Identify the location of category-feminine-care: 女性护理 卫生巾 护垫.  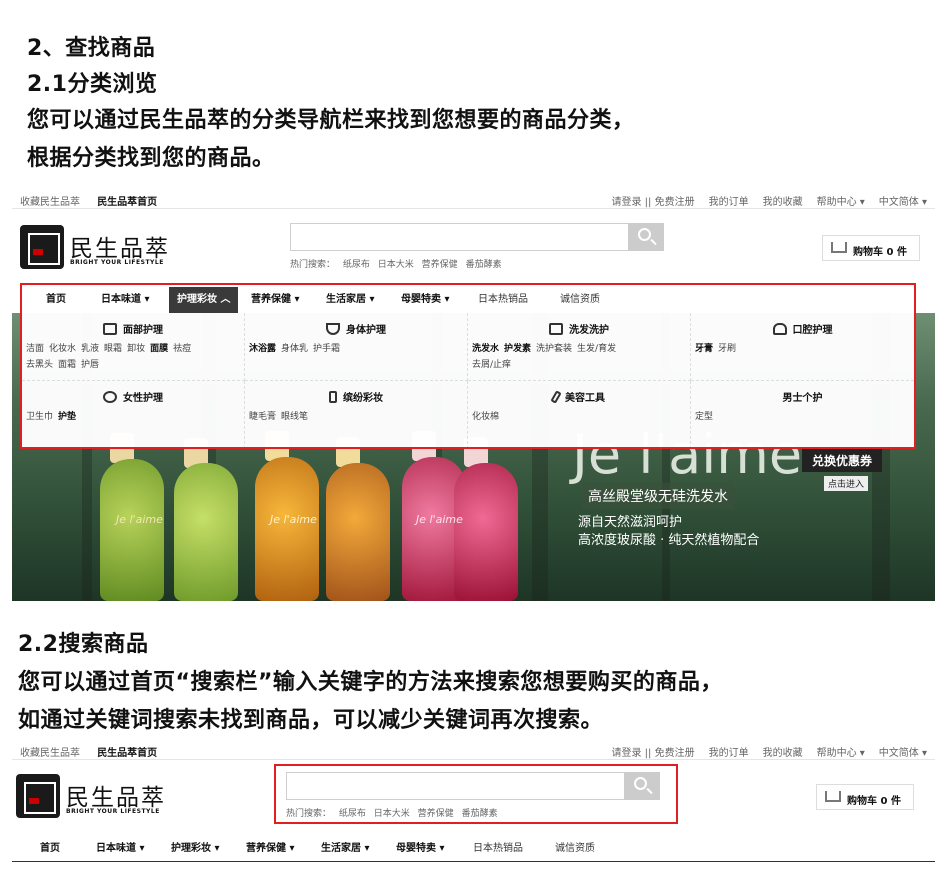
(133, 415).